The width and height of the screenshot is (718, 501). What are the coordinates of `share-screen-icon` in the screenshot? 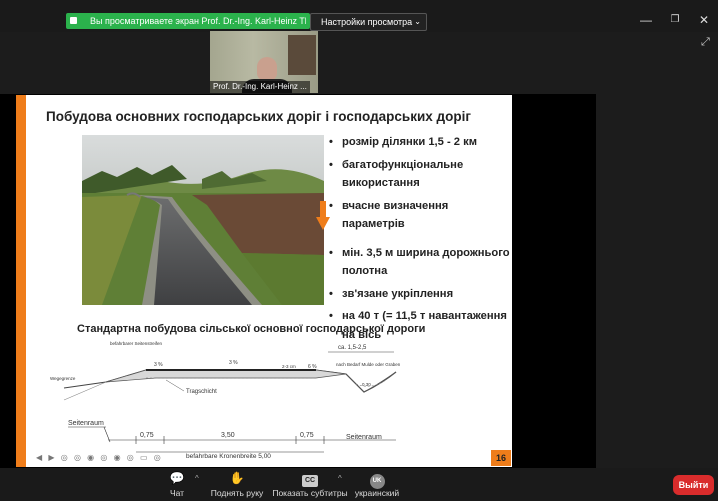 It's located at (73, 20).